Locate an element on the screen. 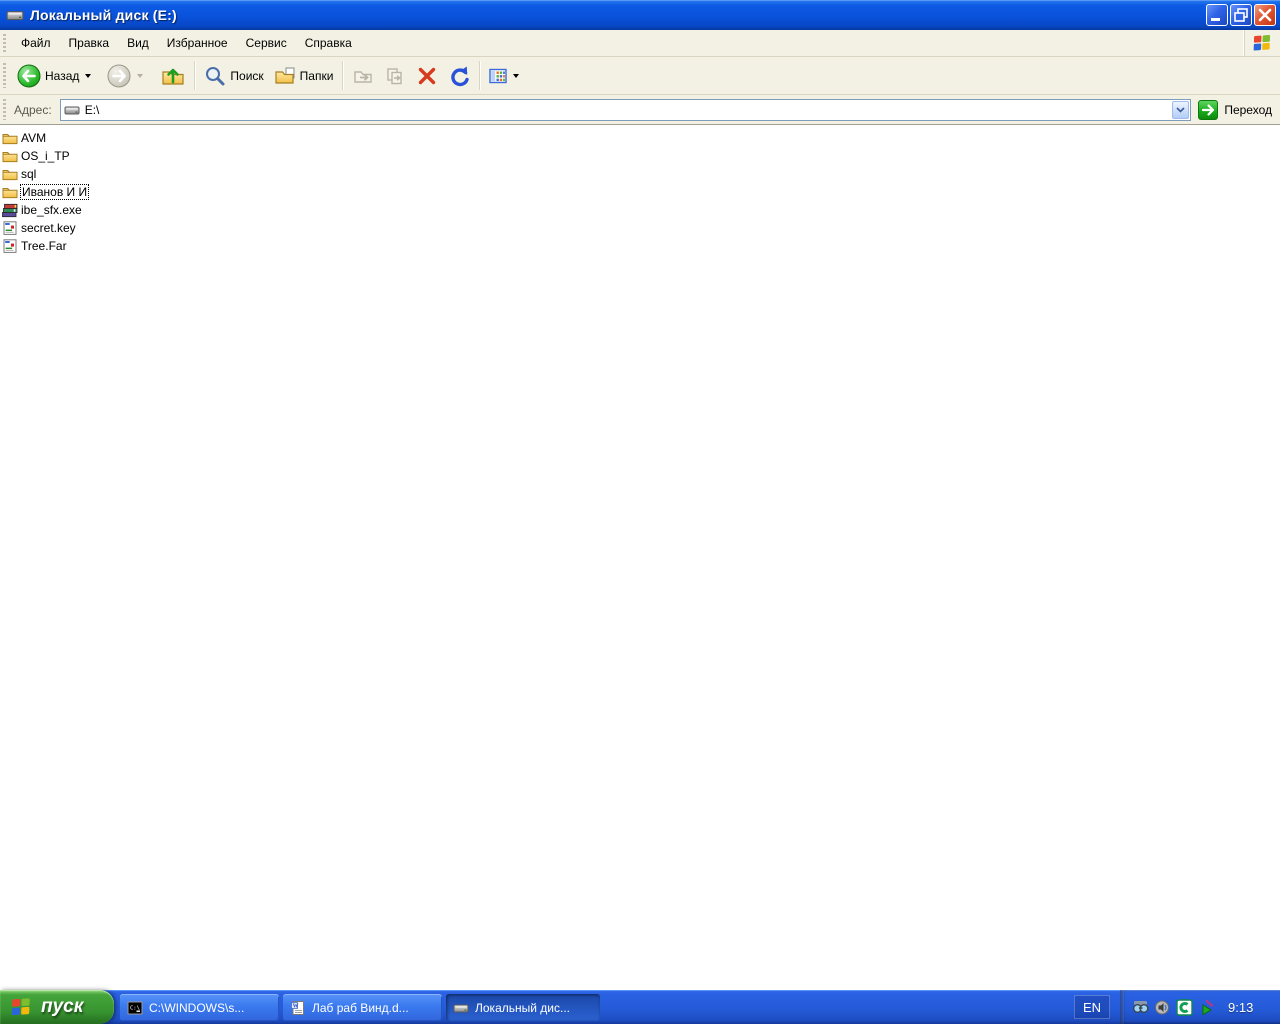 The width and height of the screenshot is (1280, 1024). windows-logo is located at coordinates (1262, 43).